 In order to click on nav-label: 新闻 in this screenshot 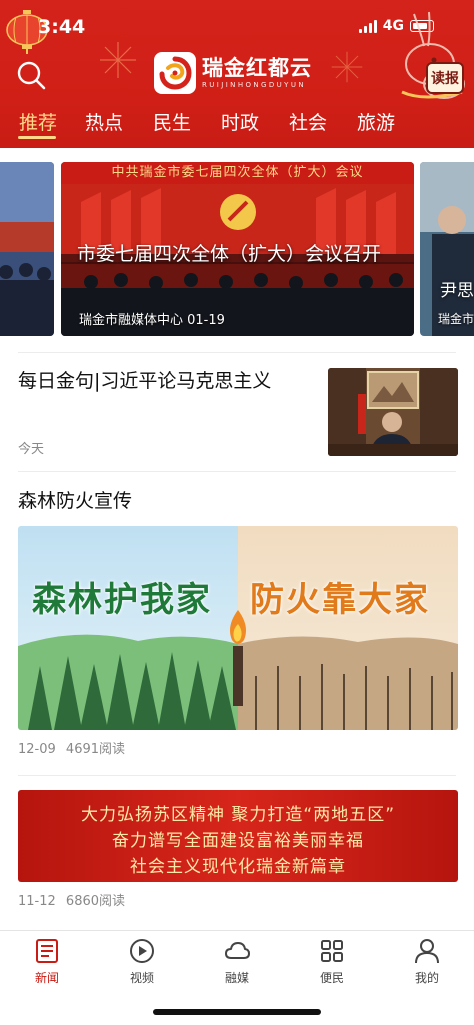, I will do `click(46, 978)`.